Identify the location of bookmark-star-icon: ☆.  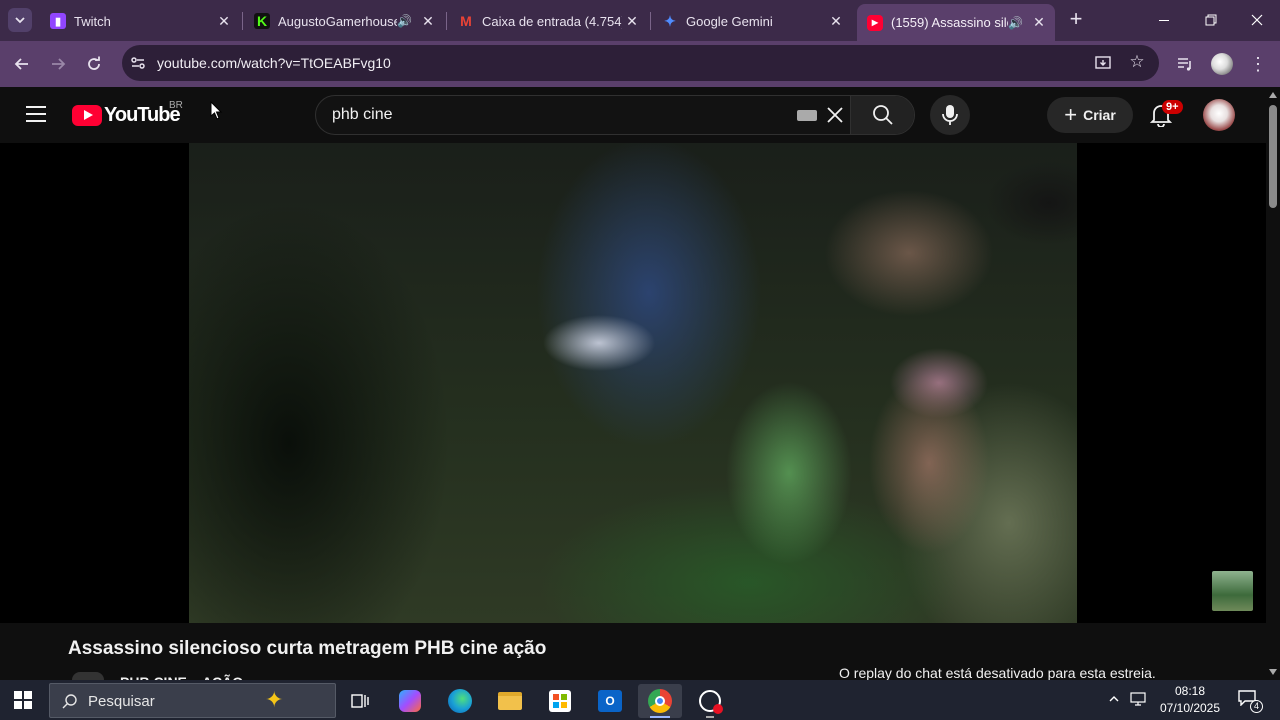
(1137, 62).